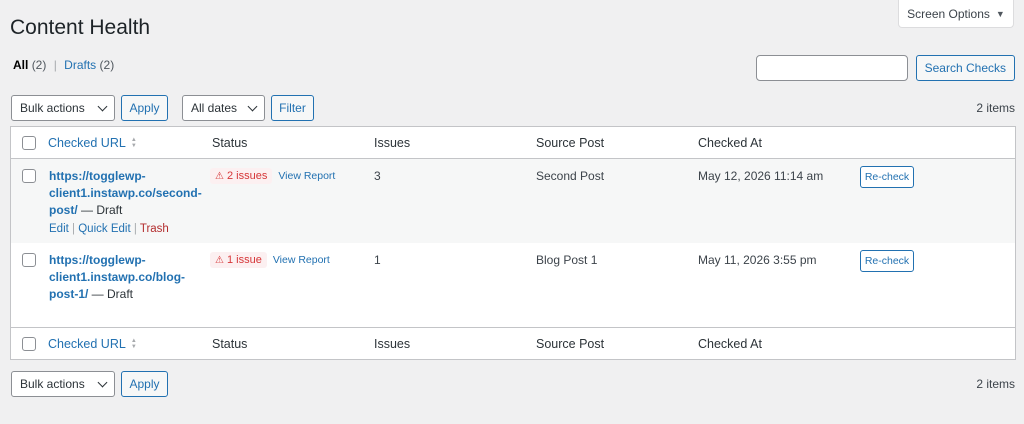 This screenshot has width=1024, height=424. What do you see at coordinates (948, 13) in the screenshot?
I see `screen-options-label: Screen Options` at bounding box center [948, 13].